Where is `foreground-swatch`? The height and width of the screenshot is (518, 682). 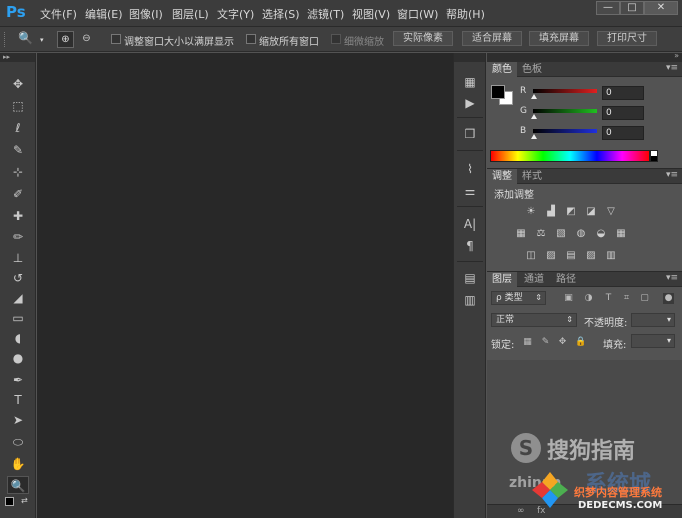
foreground-swatch is located at coordinates (498, 92).